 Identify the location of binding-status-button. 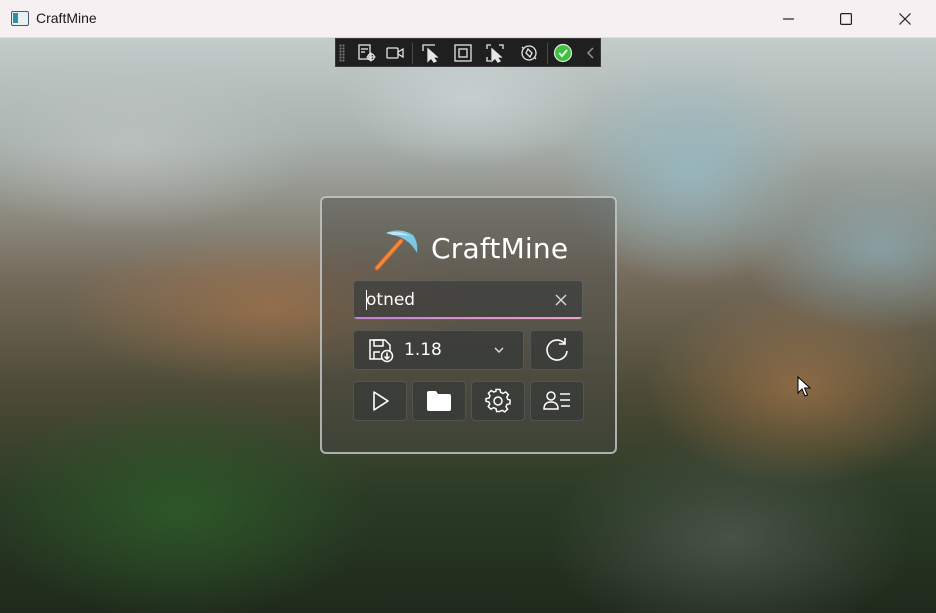
(563, 53).